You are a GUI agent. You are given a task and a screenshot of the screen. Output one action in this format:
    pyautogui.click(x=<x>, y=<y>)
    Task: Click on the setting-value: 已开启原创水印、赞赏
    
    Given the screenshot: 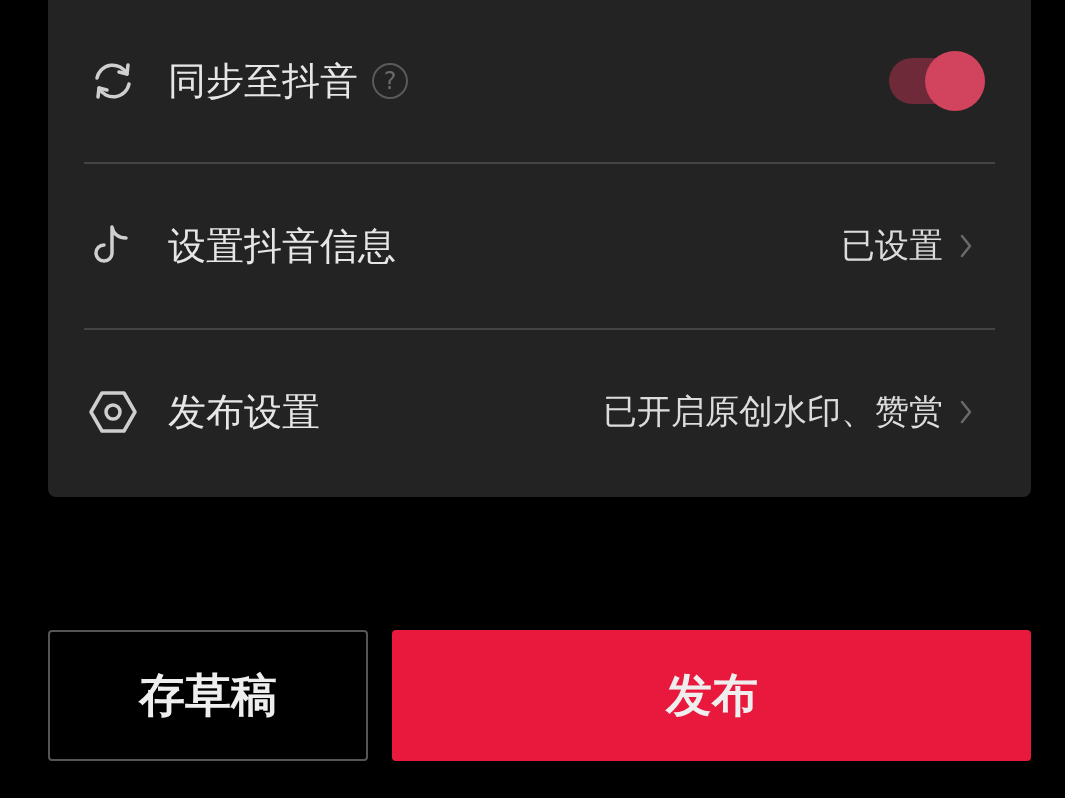 What is the action you would take?
    pyautogui.click(x=773, y=411)
    